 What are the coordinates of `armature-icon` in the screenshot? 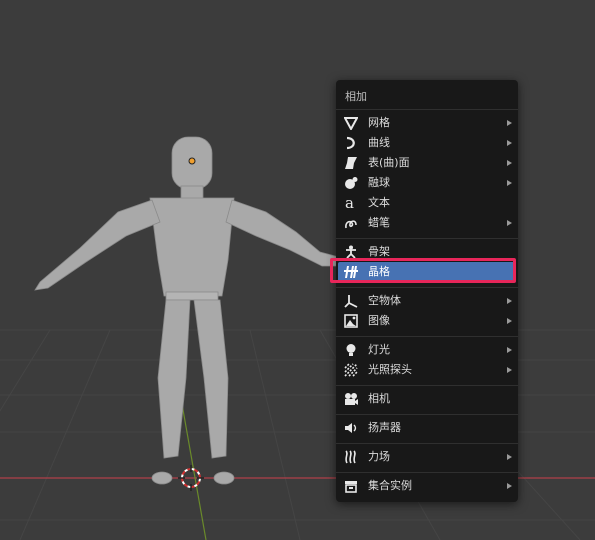 It's located at (351, 252).